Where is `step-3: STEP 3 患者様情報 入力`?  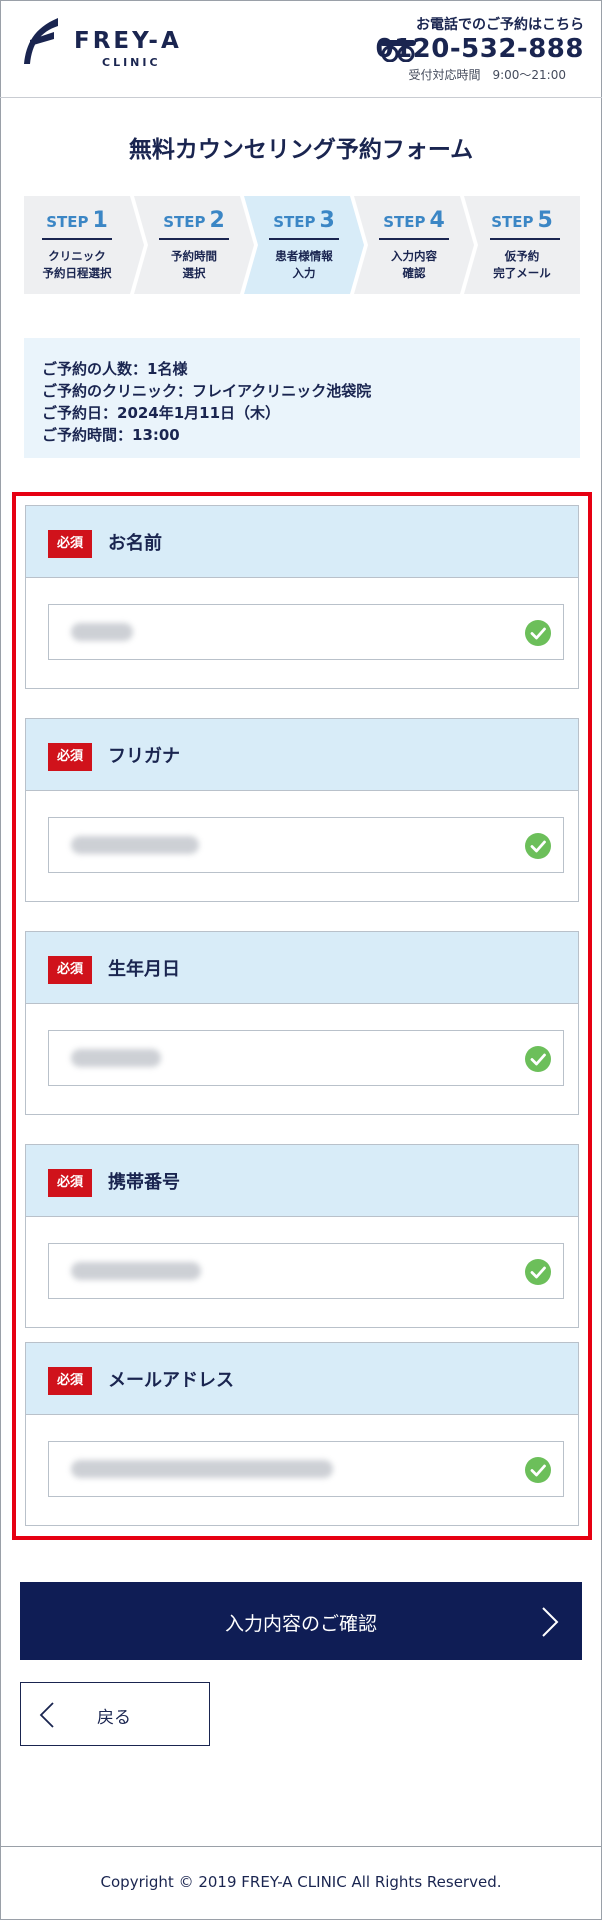 step-3: STEP 3 患者様情報 入力 is located at coordinates (304, 245).